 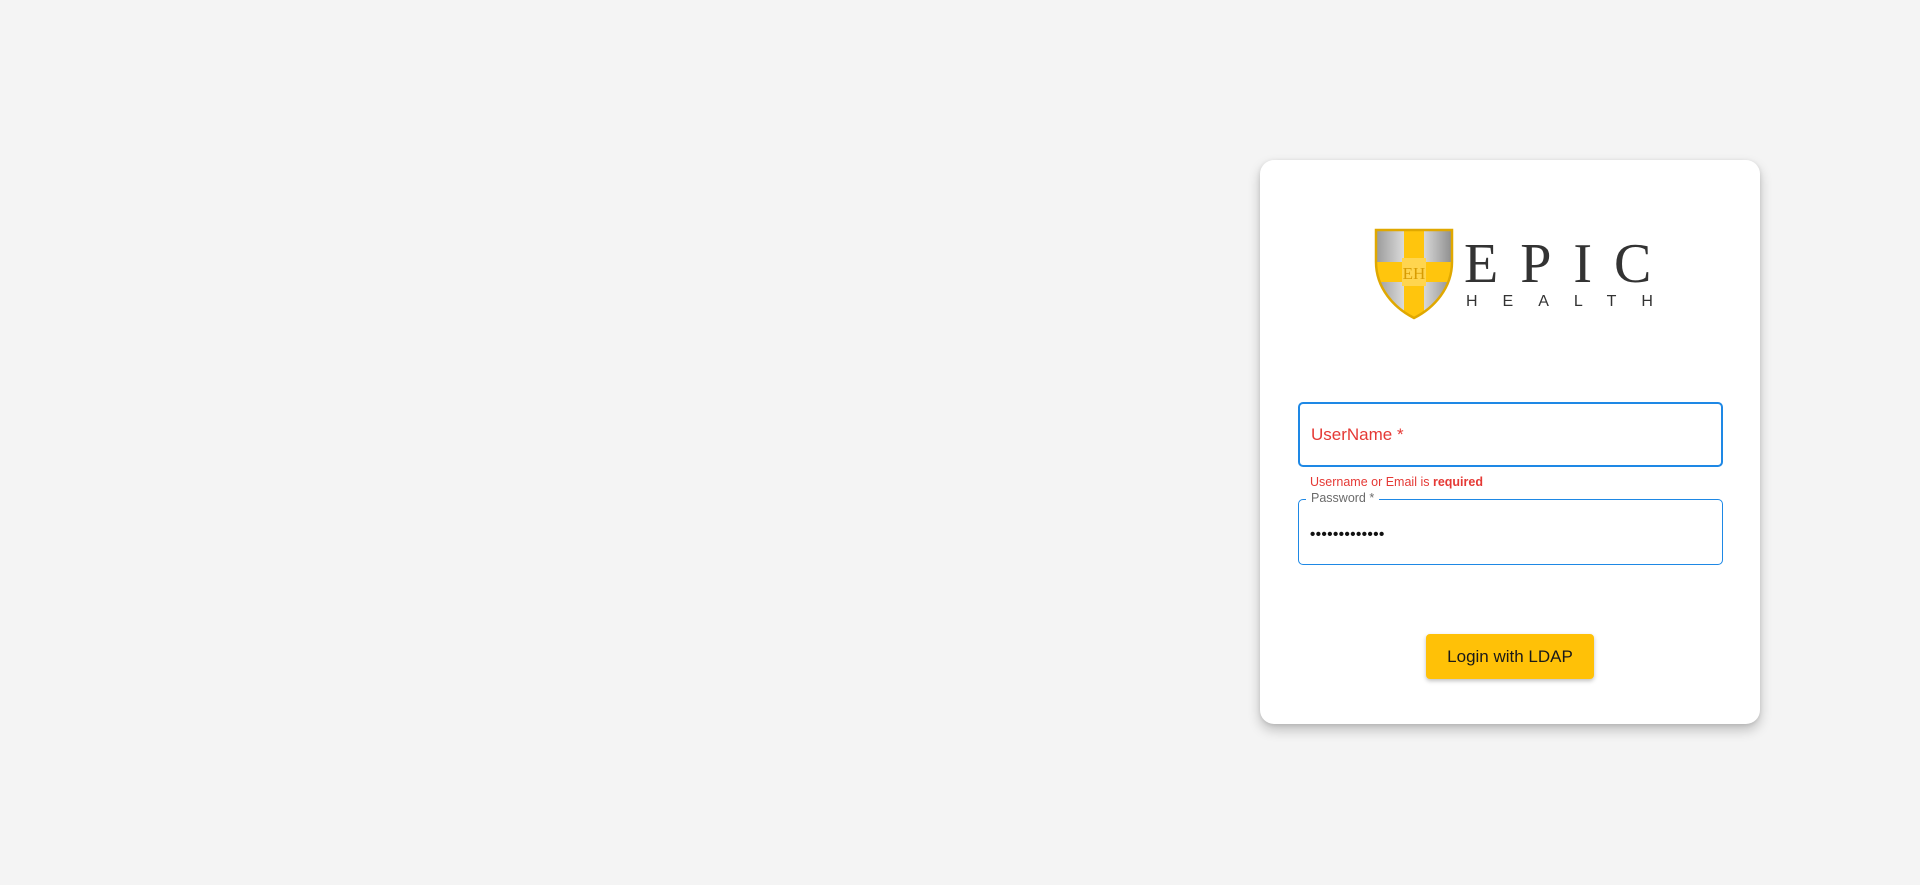 What do you see at coordinates (1357, 434) in the screenshot?
I see `username-label: UserName *` at bounding box center [1357, 434].